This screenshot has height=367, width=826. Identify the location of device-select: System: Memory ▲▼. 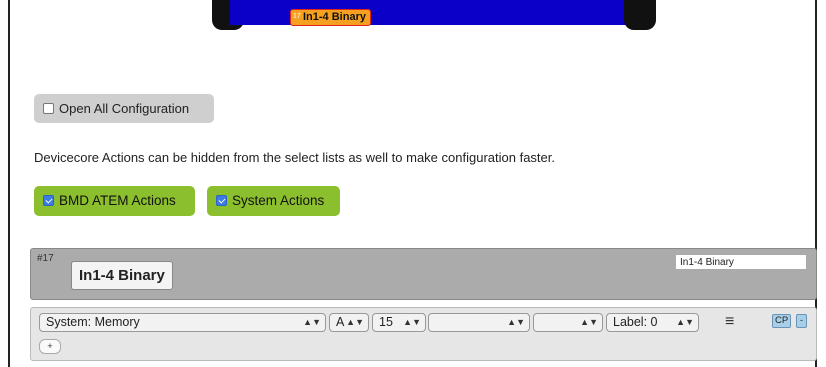
(182, 322).